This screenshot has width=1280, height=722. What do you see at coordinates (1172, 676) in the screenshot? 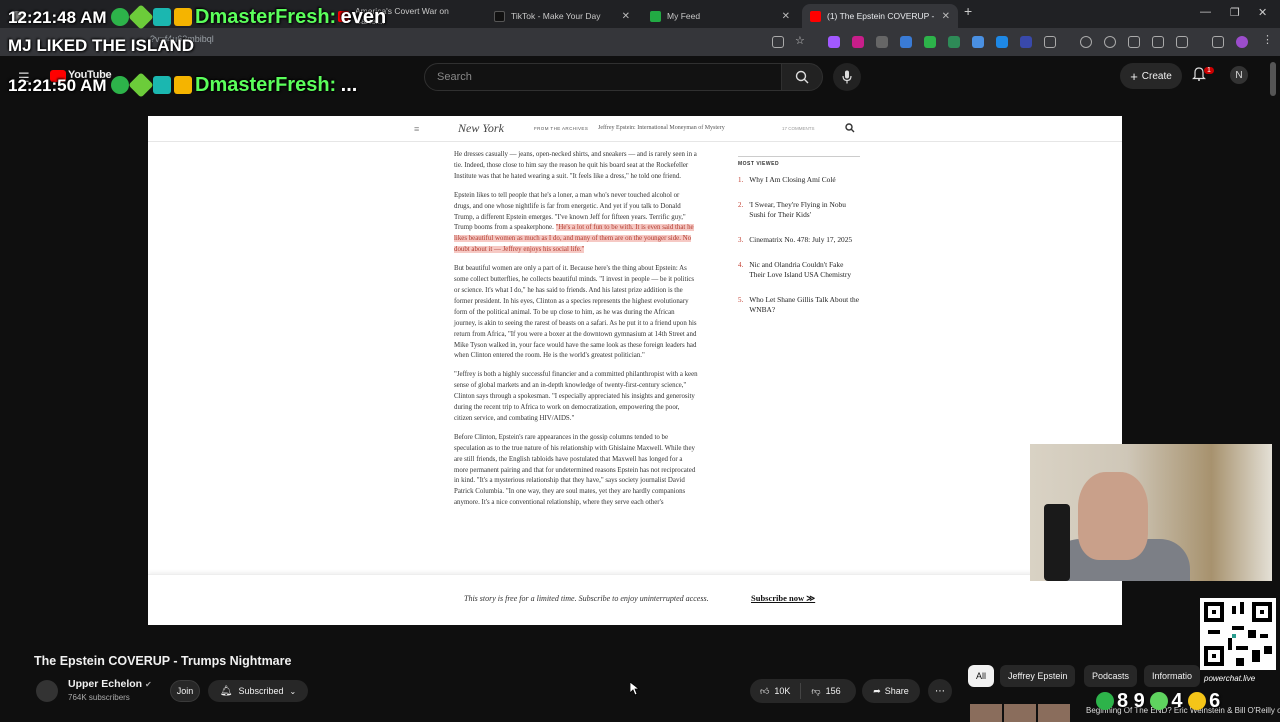
I see `chip-information: Informatio` at bounding box center [1172, 676].